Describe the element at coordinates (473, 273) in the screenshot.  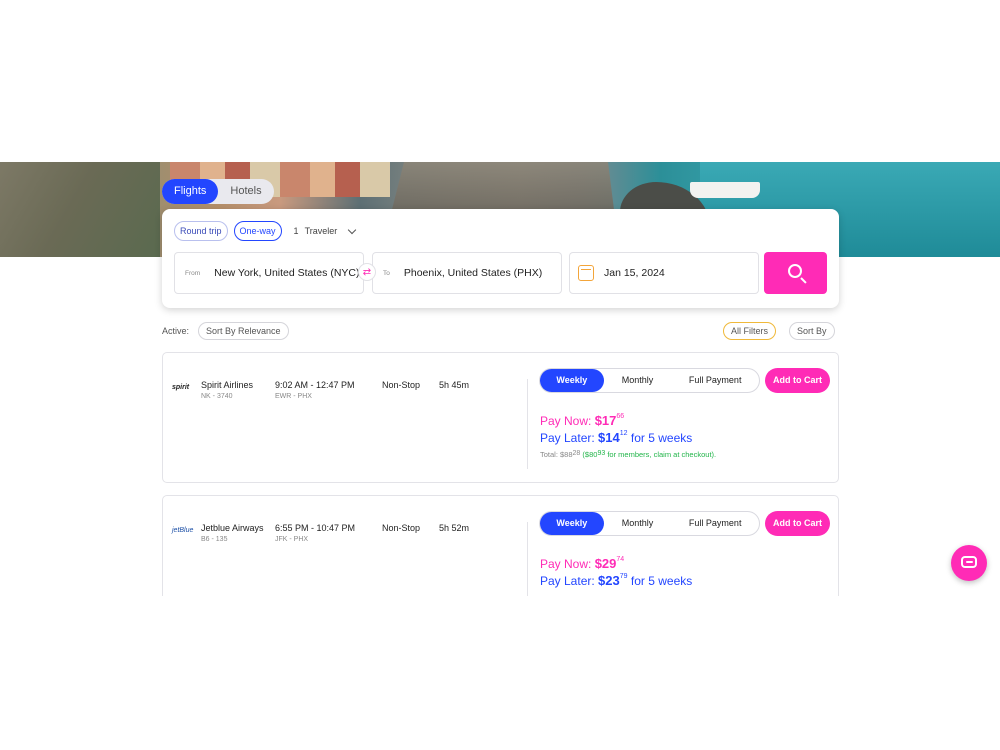
I see `to-value: Phoenix, United States (PHX)` at that location.